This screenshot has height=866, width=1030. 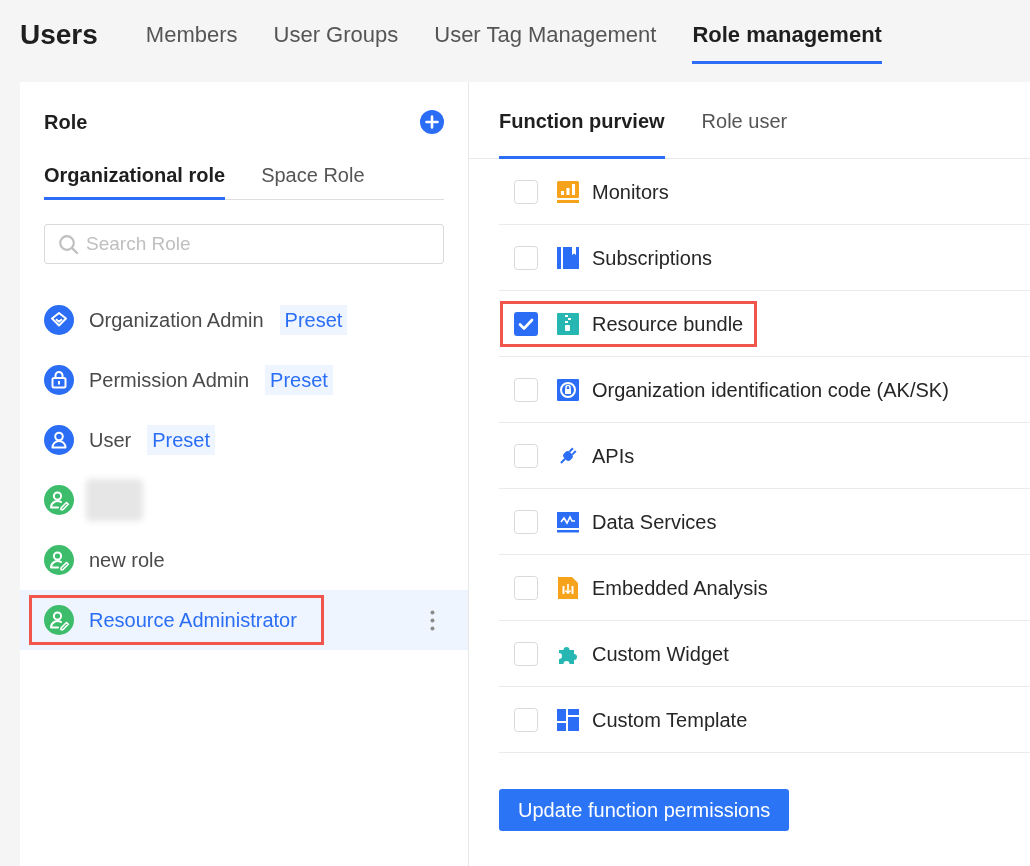 I want to click on function-label: Embedded Analysis, so click(x=680, y=587).